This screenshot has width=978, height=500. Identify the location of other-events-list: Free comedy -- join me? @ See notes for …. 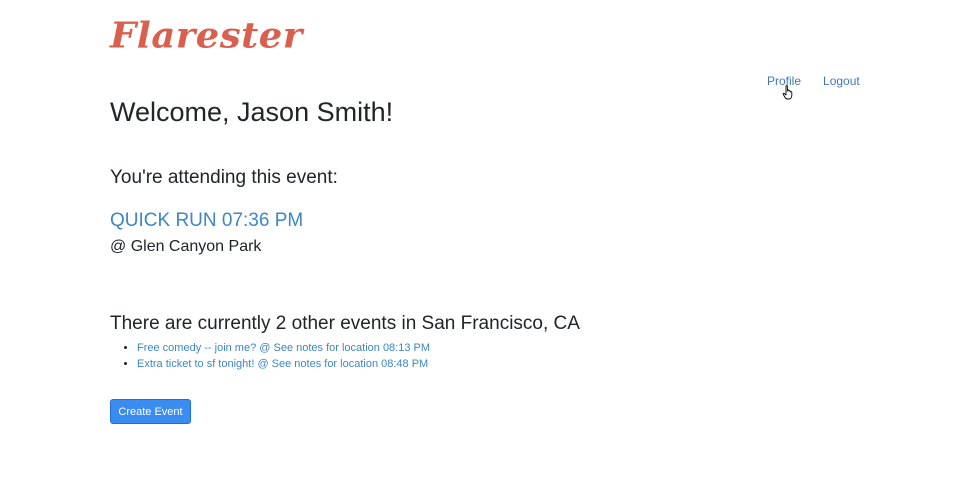
(270, 356).